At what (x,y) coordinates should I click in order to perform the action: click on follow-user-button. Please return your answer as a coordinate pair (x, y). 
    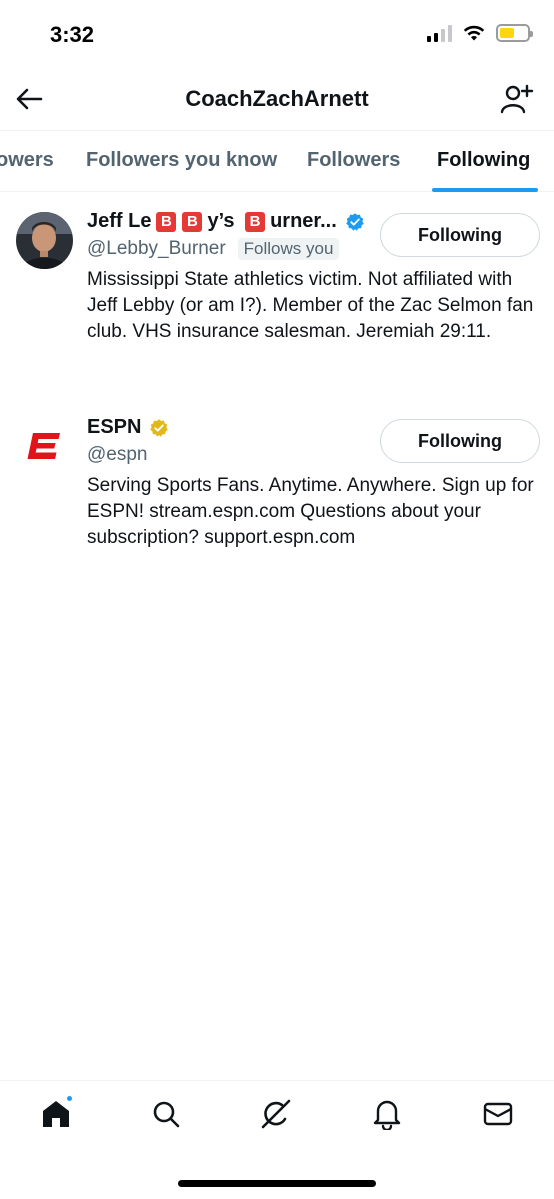
    Looking at the image, I should click on (517, 99).